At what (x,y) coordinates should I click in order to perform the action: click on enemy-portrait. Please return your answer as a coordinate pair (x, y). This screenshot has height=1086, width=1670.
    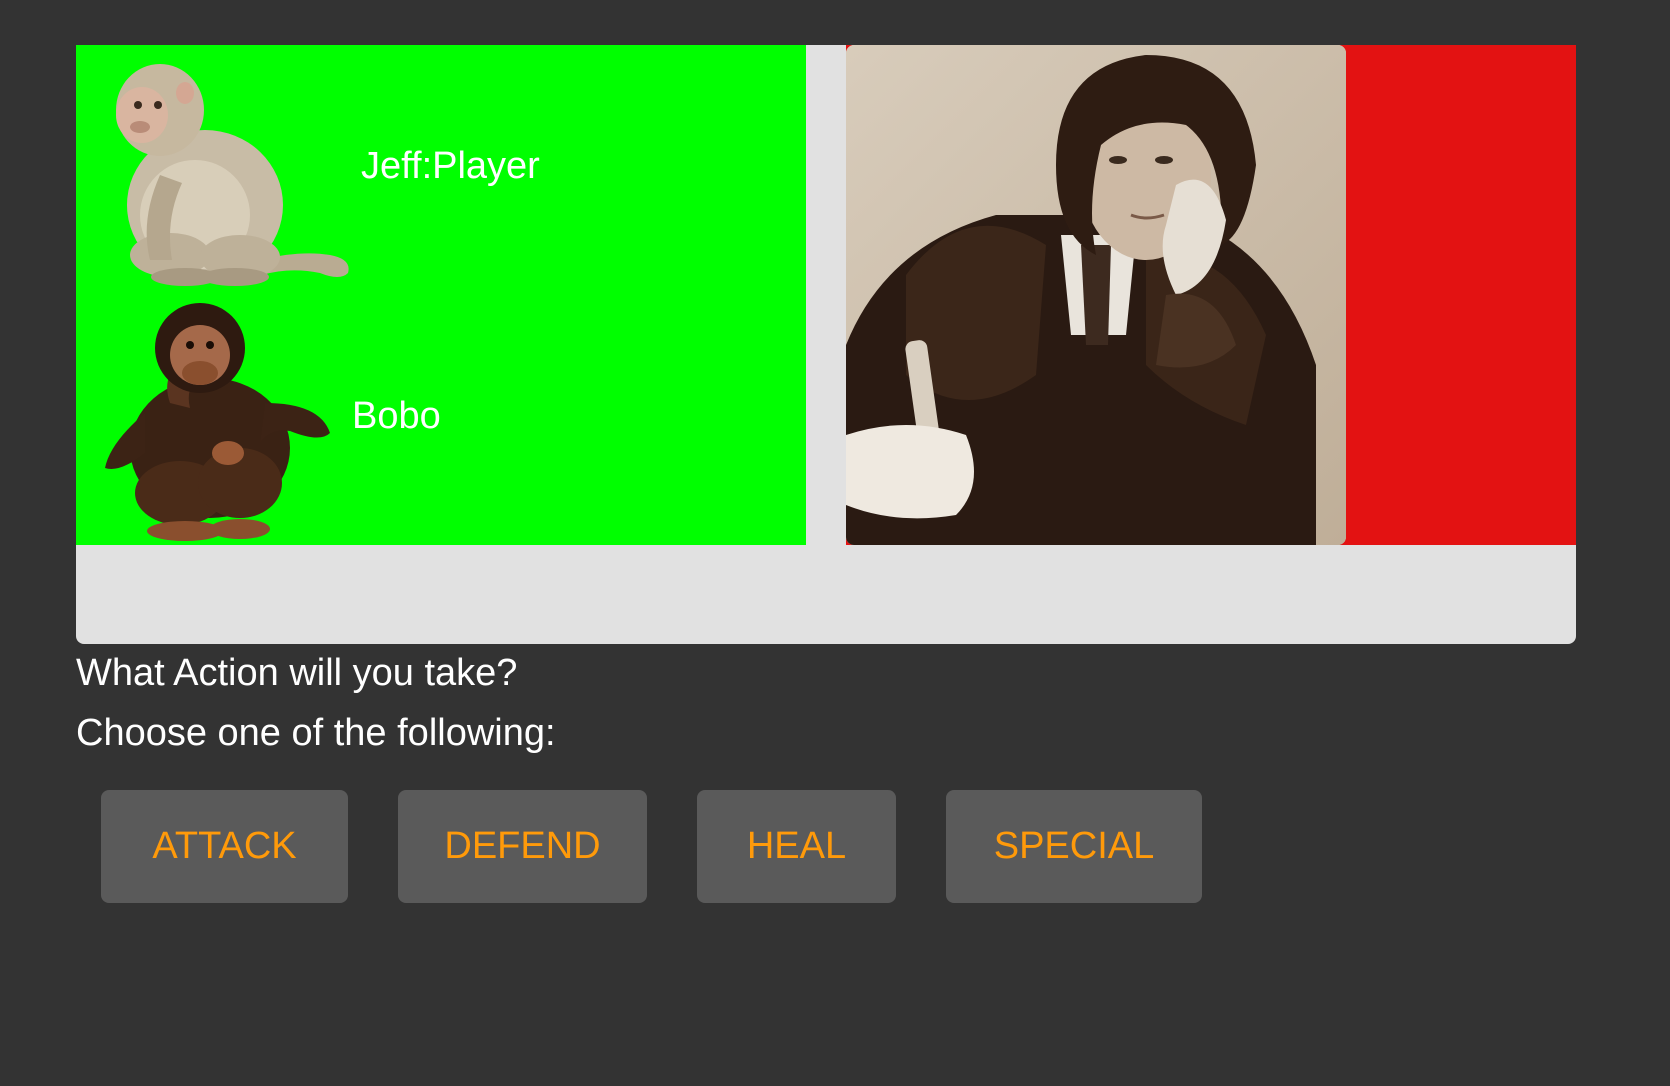
    Looking at the image, I should click on (1096, 295).